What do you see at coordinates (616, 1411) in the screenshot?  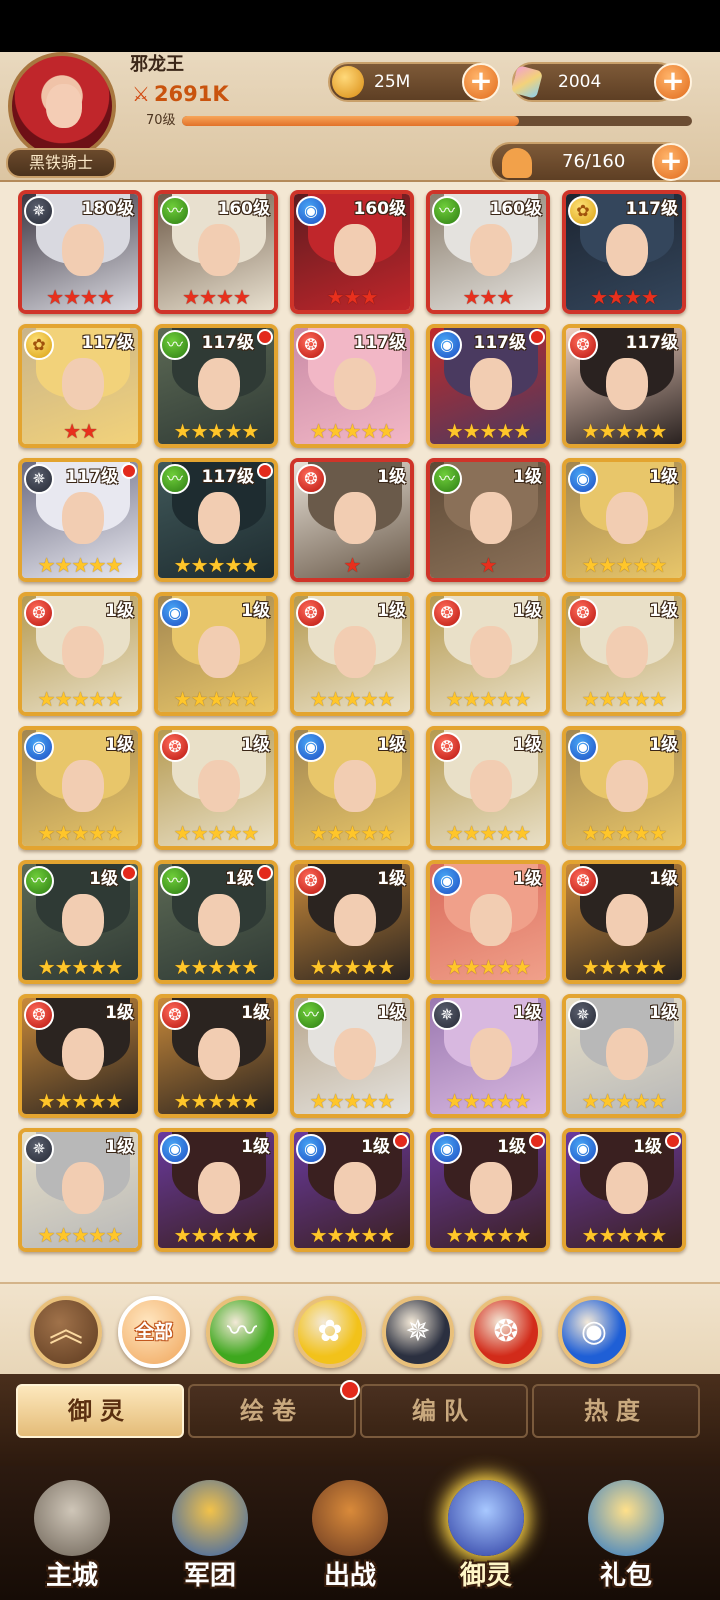 I see `tab-popularity: 热度` at bounding box center [616, 1411].